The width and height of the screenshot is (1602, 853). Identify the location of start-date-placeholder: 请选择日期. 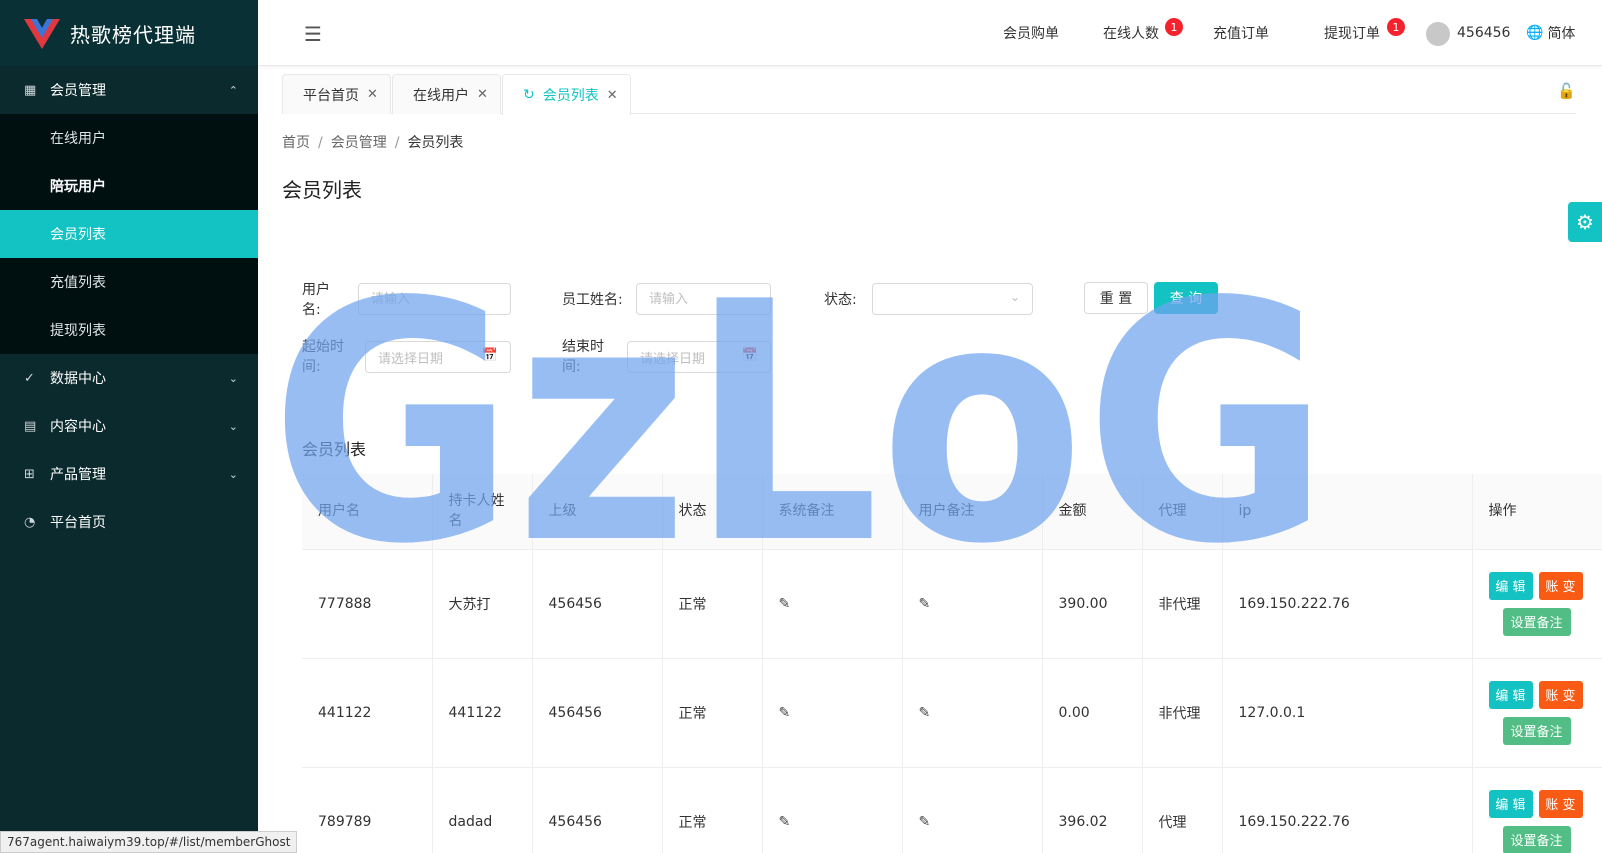
(411, 359).